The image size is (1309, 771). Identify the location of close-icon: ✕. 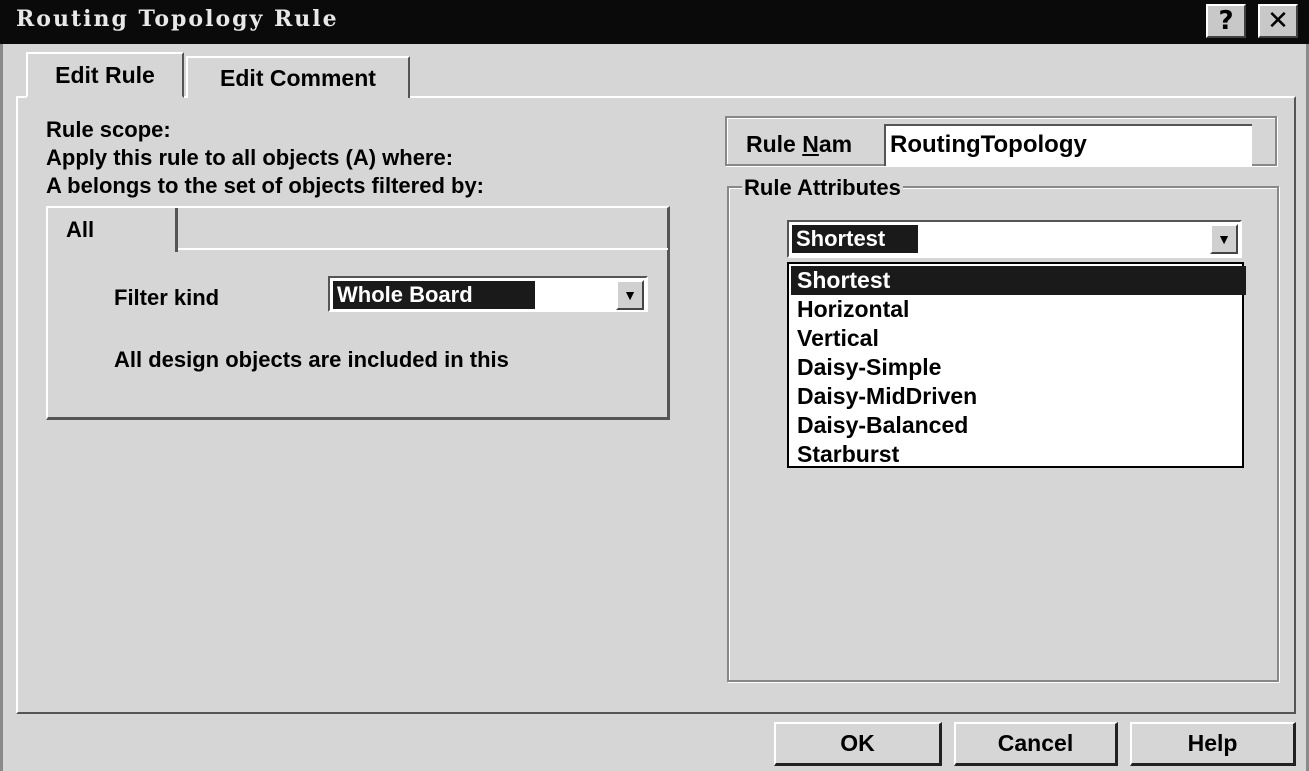
(1278, 21).